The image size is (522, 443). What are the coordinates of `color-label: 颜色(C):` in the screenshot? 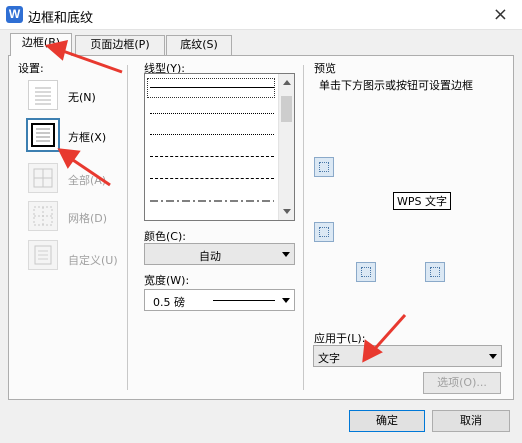 It's located at (165, 236).